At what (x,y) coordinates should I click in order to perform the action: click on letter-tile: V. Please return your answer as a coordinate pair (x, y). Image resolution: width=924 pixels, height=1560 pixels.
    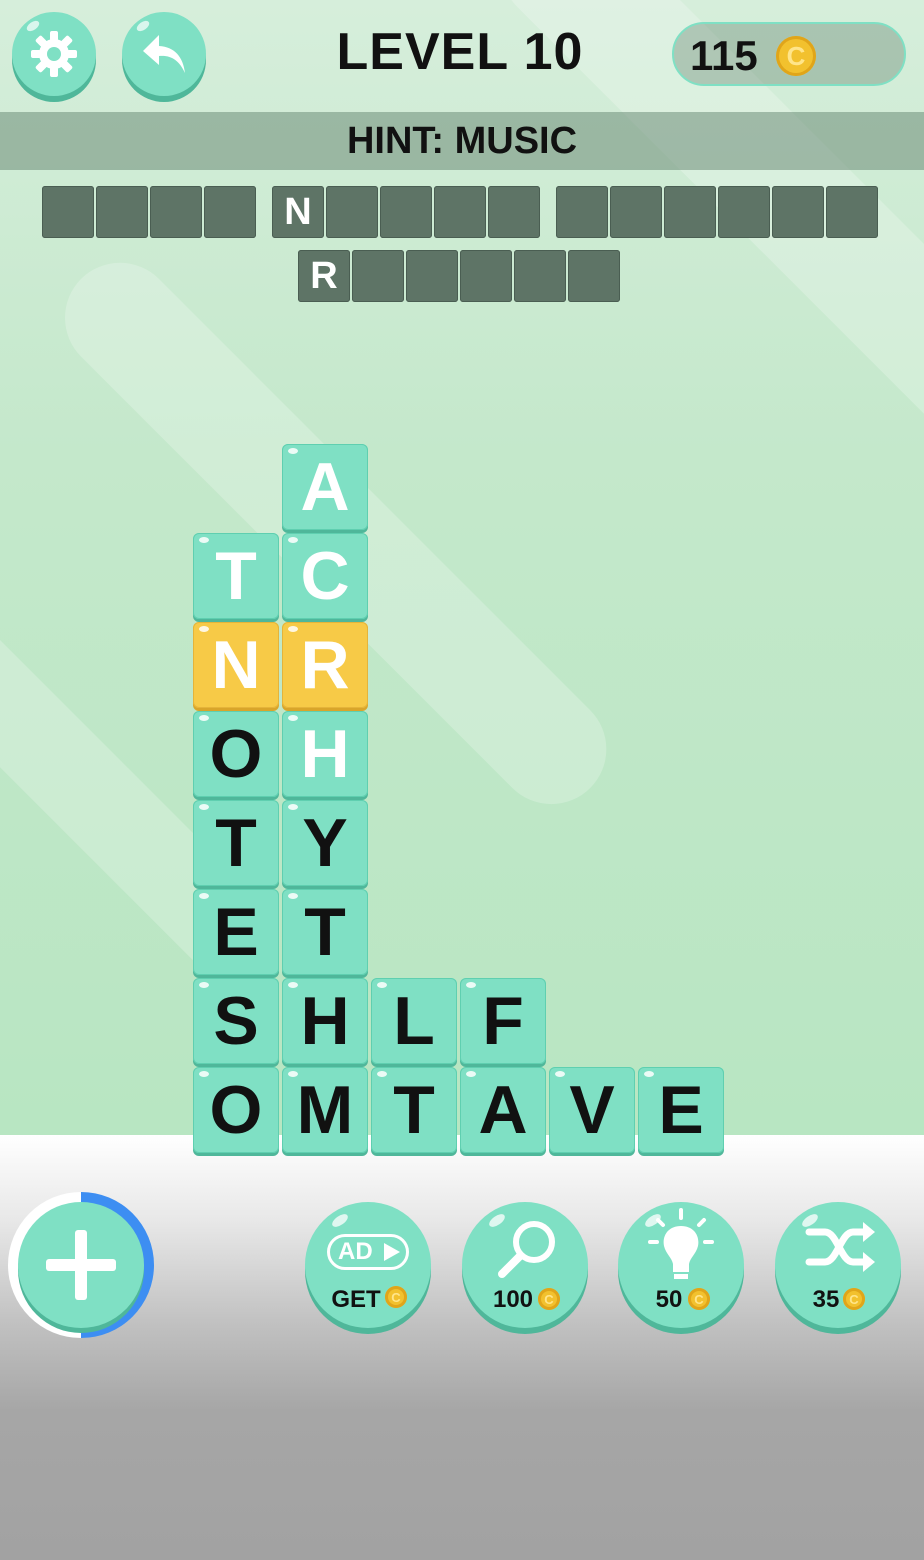
    Looking at the image, I should click on (592, 1110).